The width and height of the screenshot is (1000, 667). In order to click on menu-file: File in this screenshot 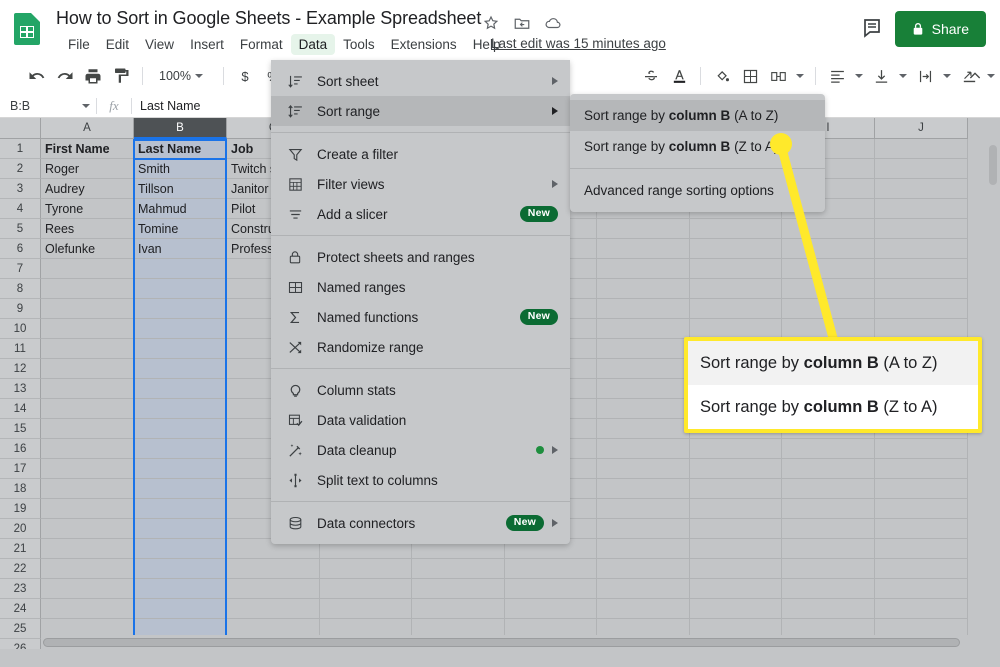, I will do `click(79, 44)`.